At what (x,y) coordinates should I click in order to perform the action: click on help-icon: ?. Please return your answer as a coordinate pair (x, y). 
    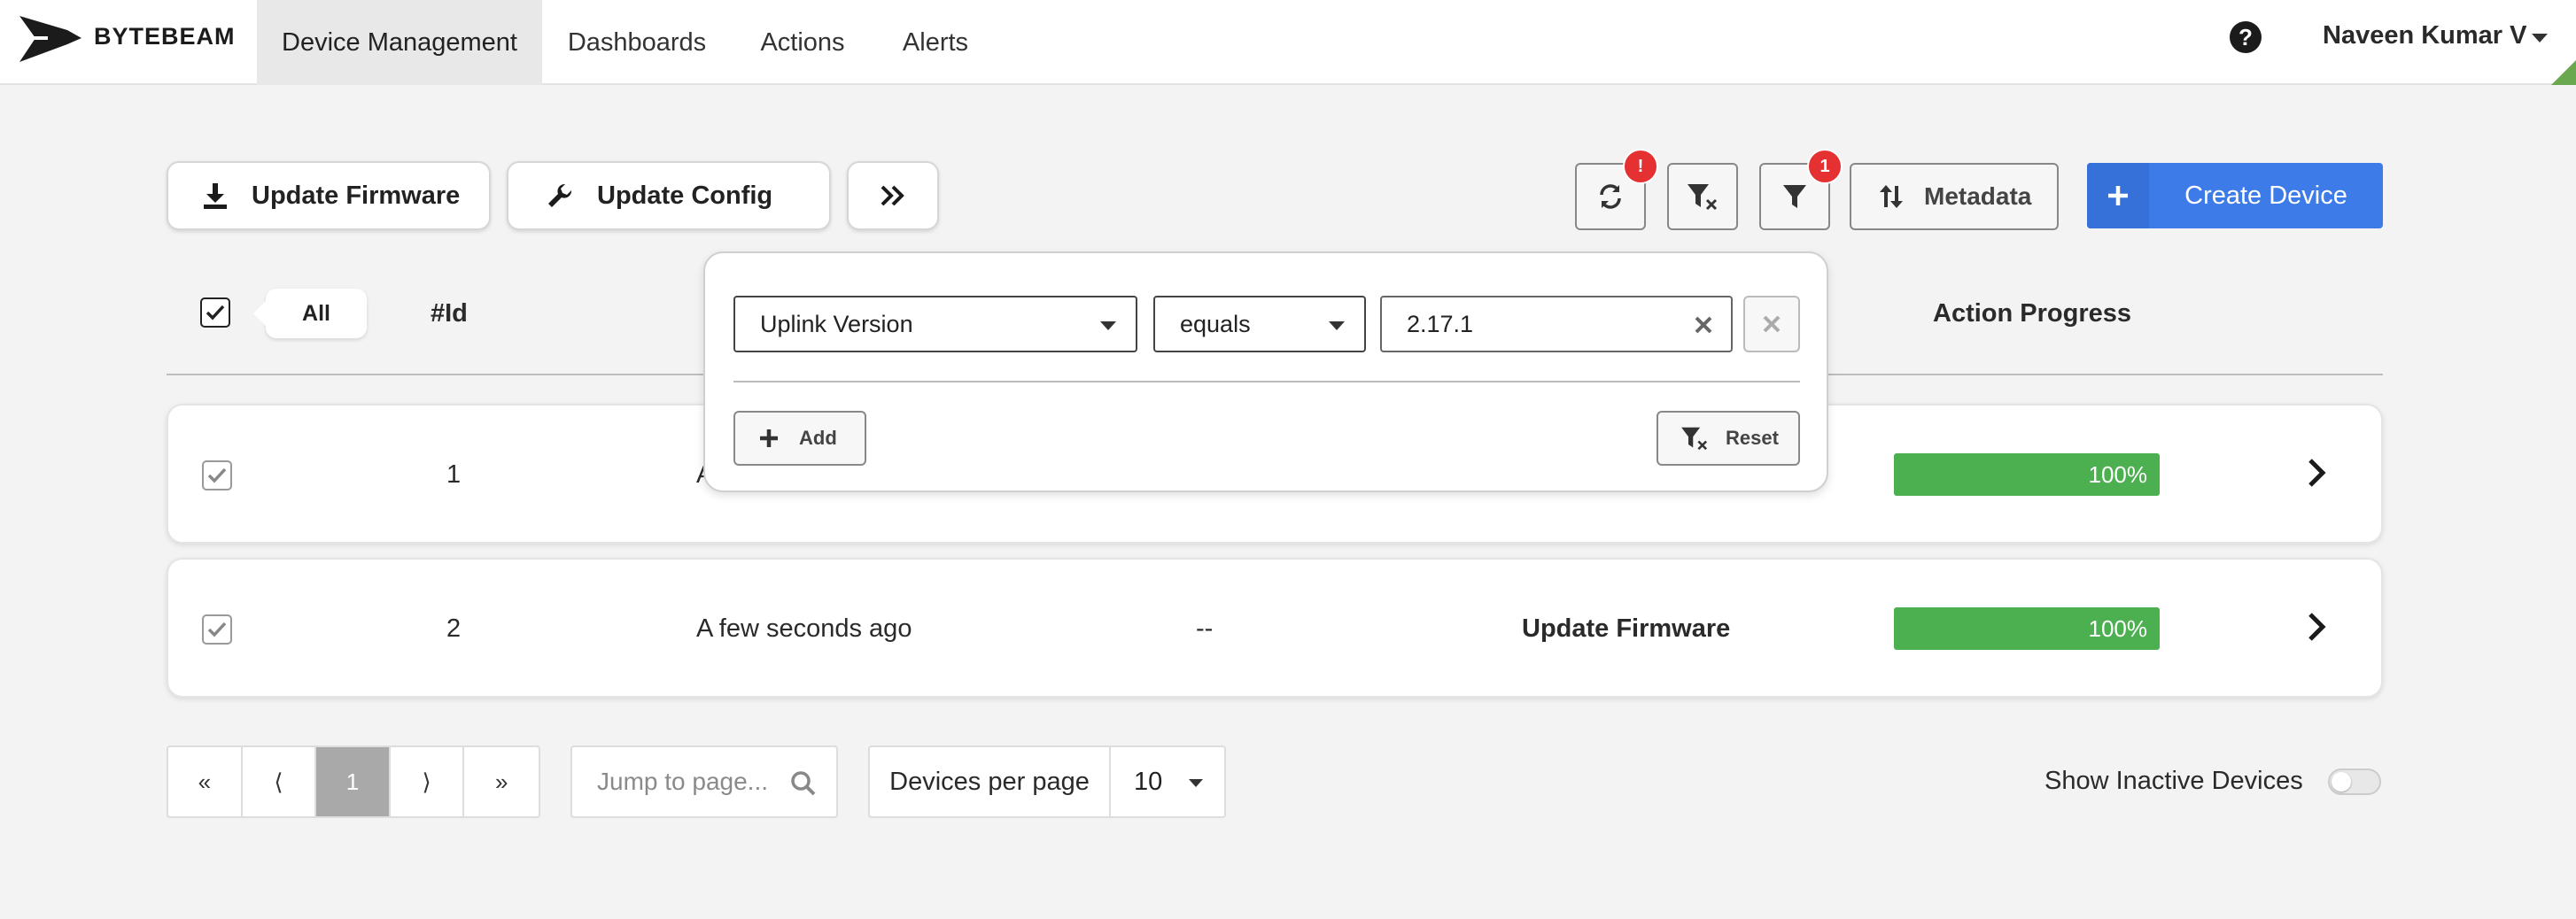
    Looking at the image, I should click on (2245, 37).